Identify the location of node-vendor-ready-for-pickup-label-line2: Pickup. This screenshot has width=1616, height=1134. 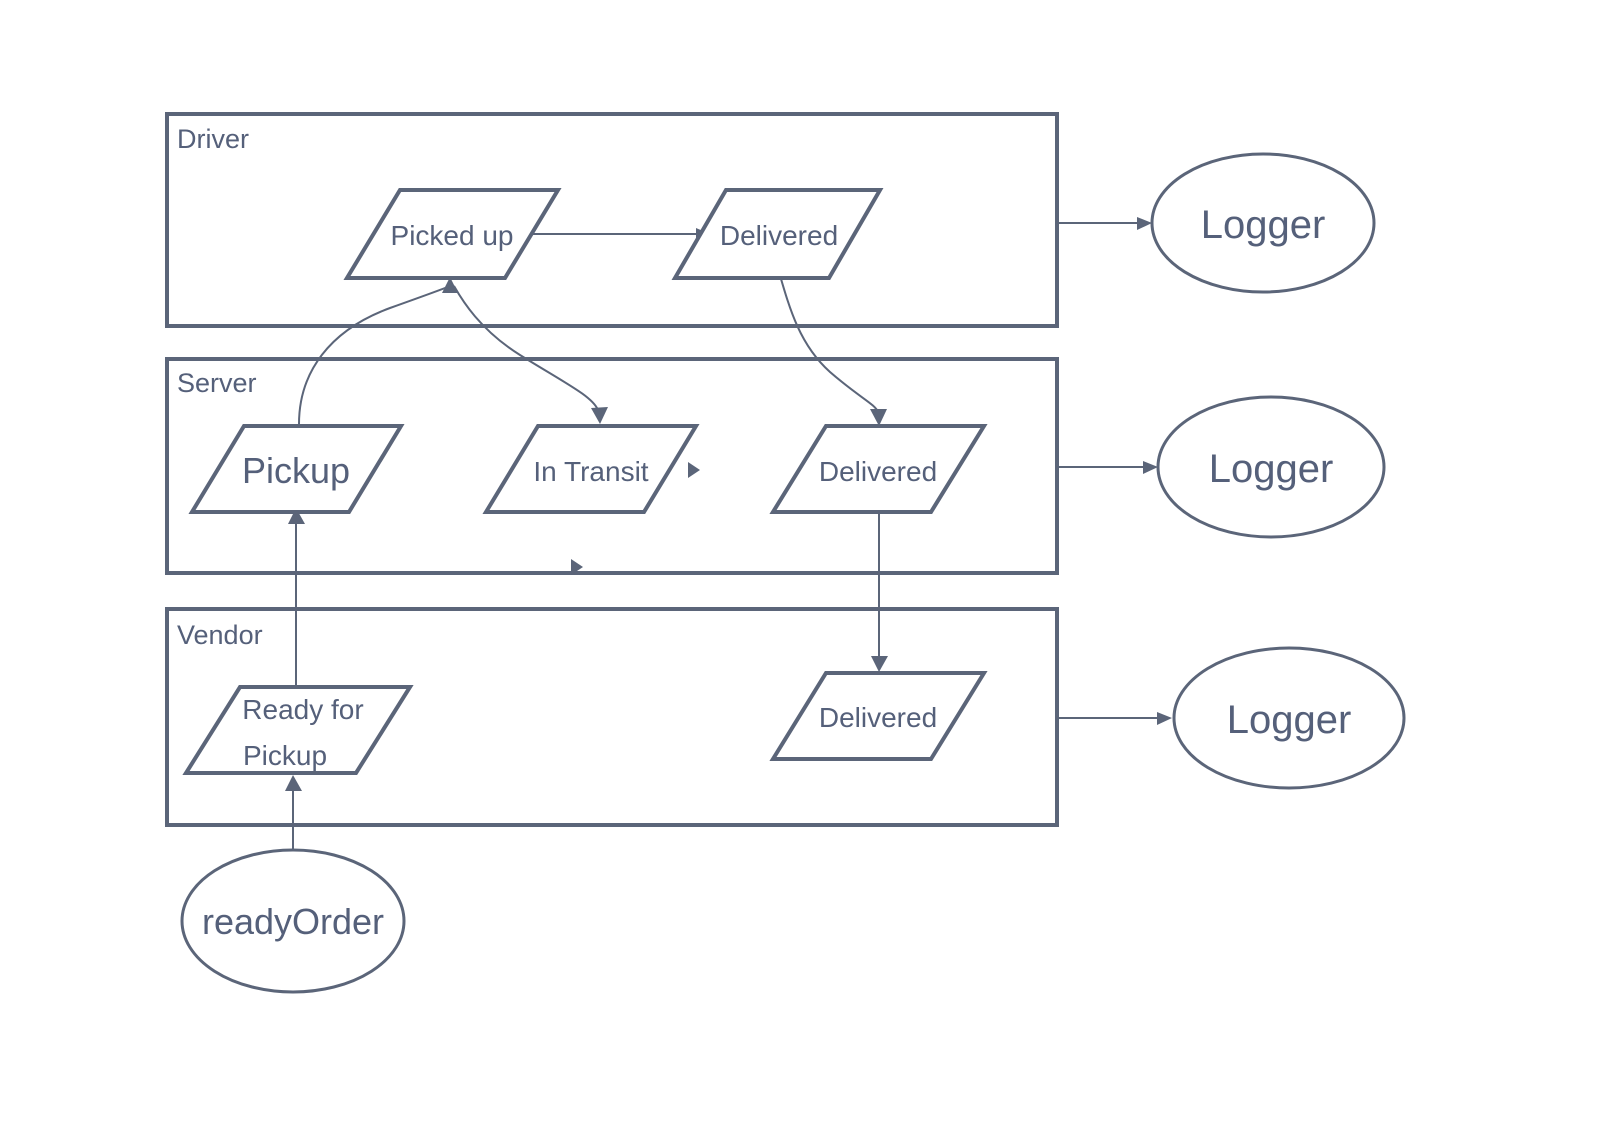
(285, 755).